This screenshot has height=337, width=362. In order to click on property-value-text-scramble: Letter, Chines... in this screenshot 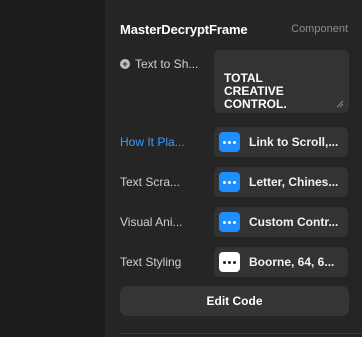, I will do `click(294, 182)`.